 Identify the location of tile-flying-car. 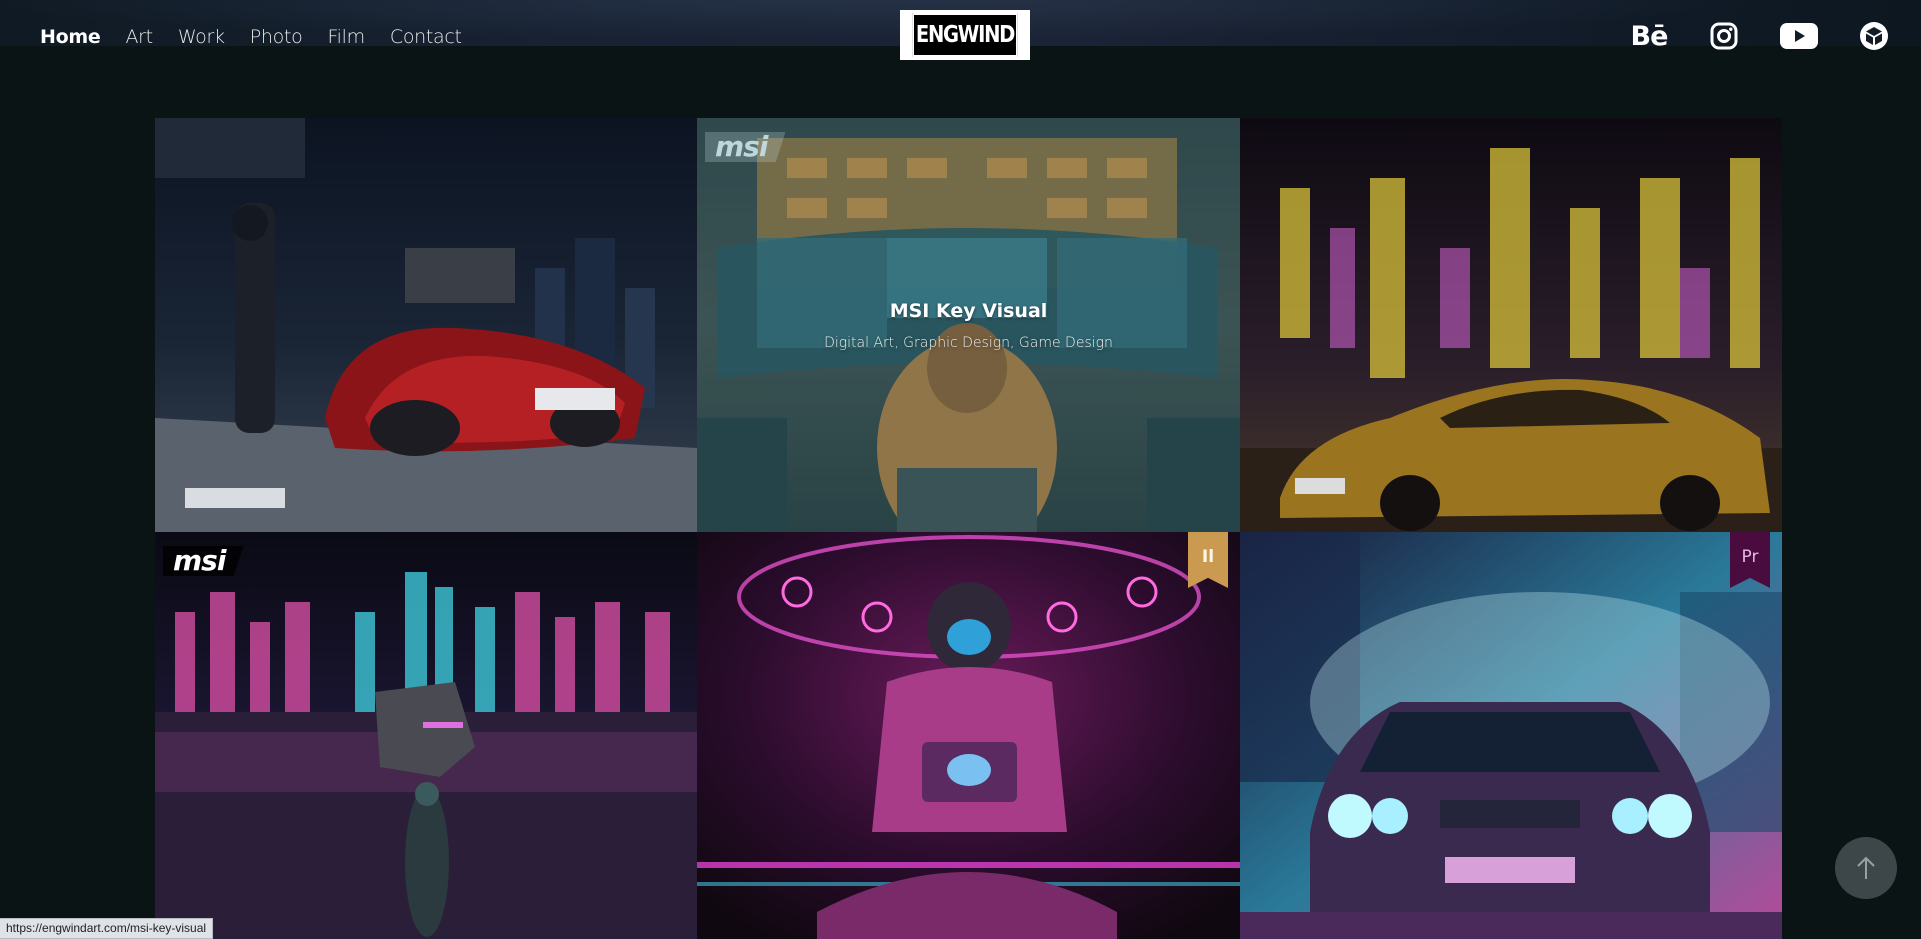
(426, 325).